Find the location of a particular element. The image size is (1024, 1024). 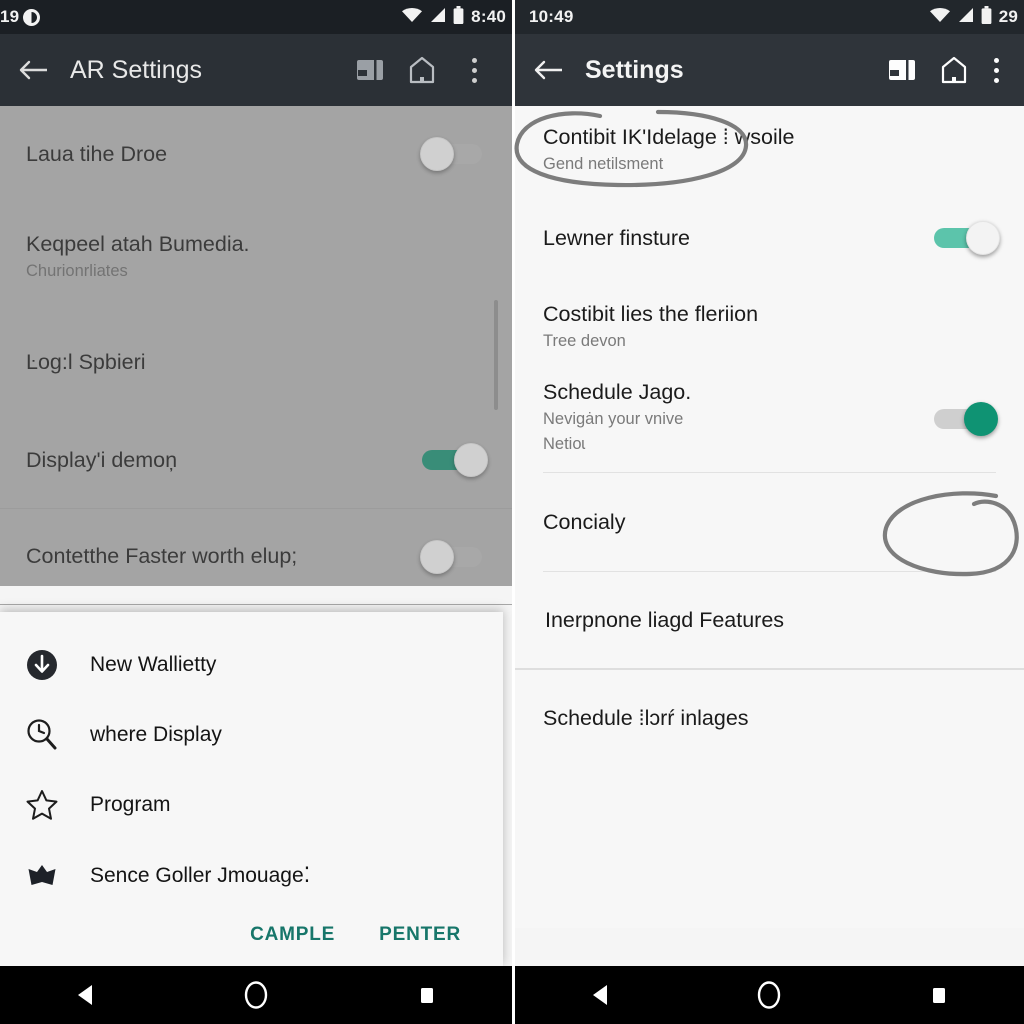

page-title: Settings is located at coordinates (634, 69).